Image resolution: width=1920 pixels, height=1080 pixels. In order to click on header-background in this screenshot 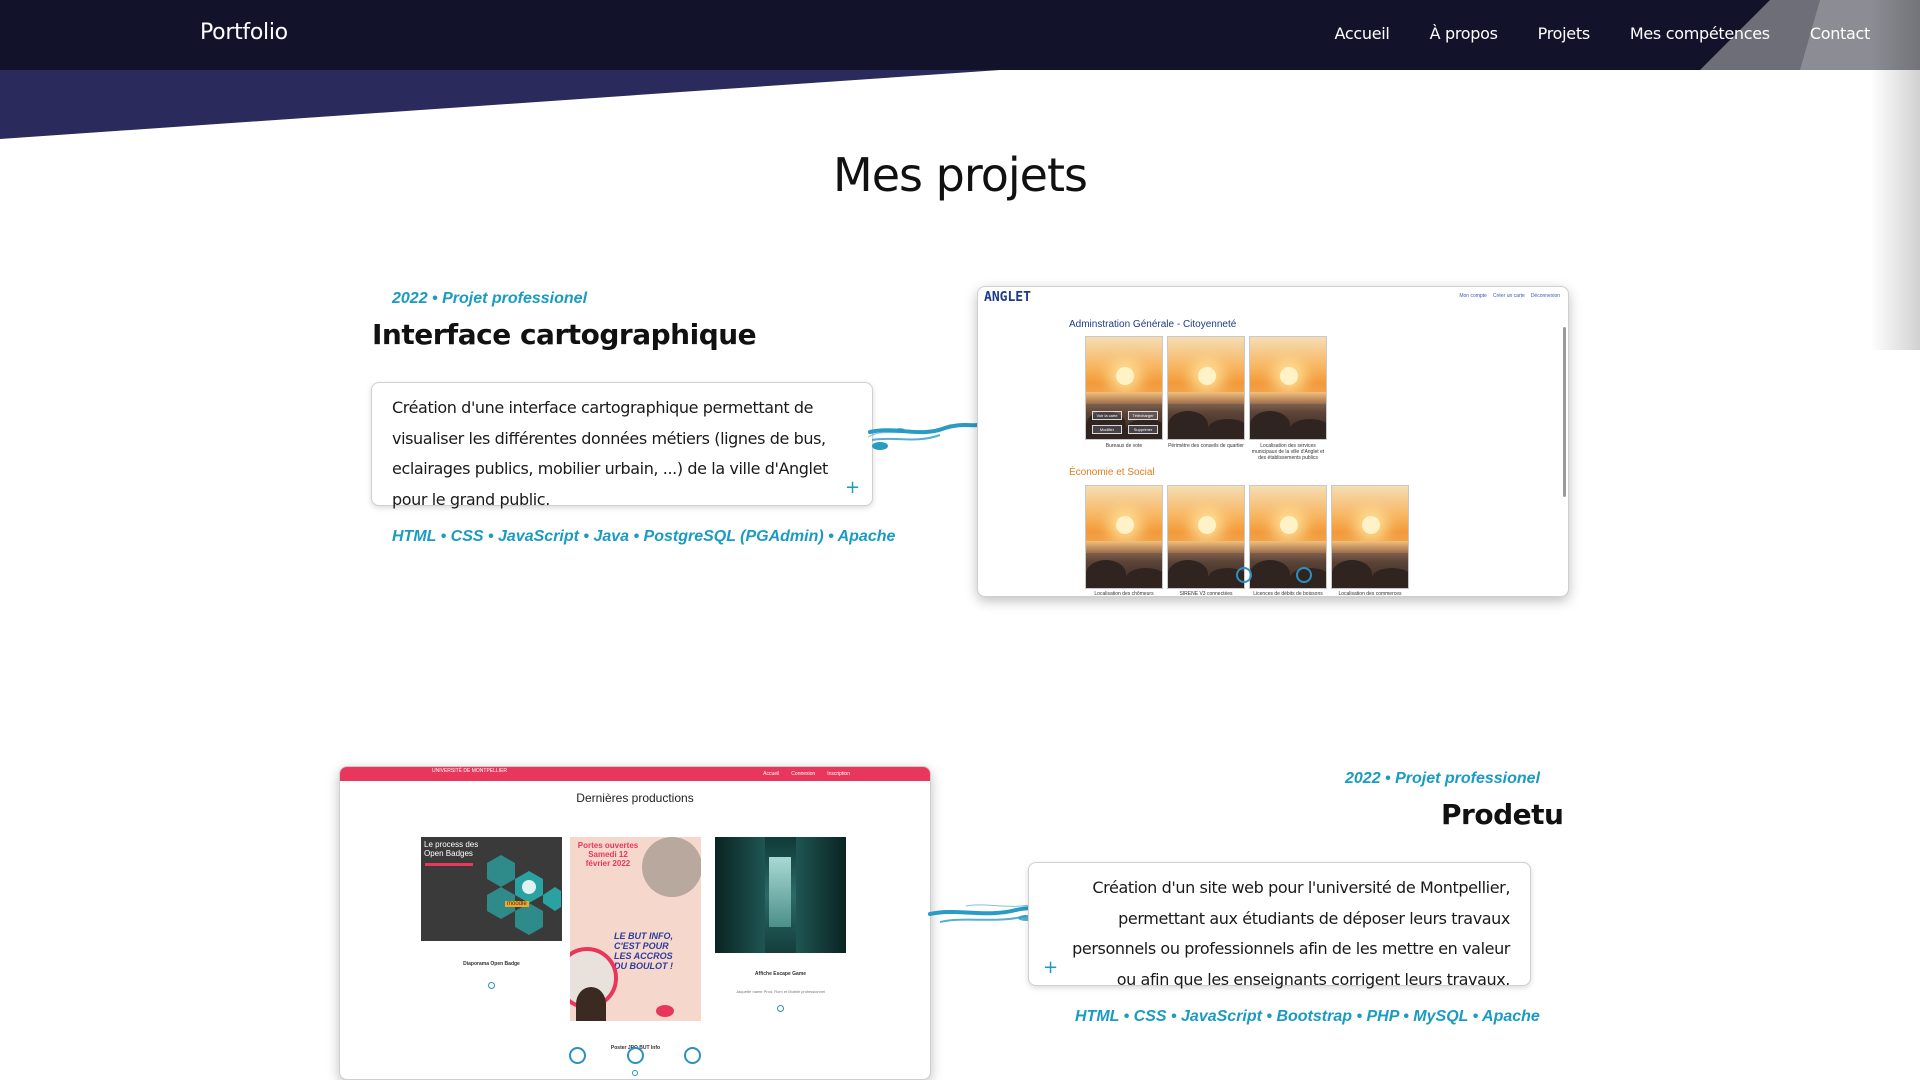, I will do `click(960, 69)`.